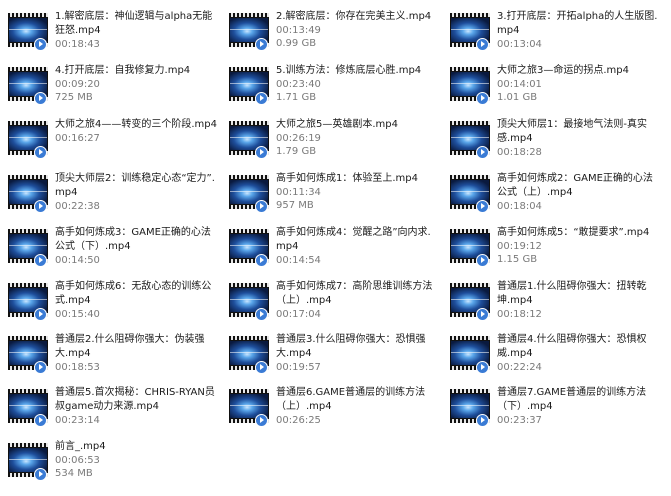 This screenshot has height=496, width=671. What do you see at coordinates (298, 84) in the screenshot?
I see `file-duration: 00:23:40` at bounding box center [298, 84].